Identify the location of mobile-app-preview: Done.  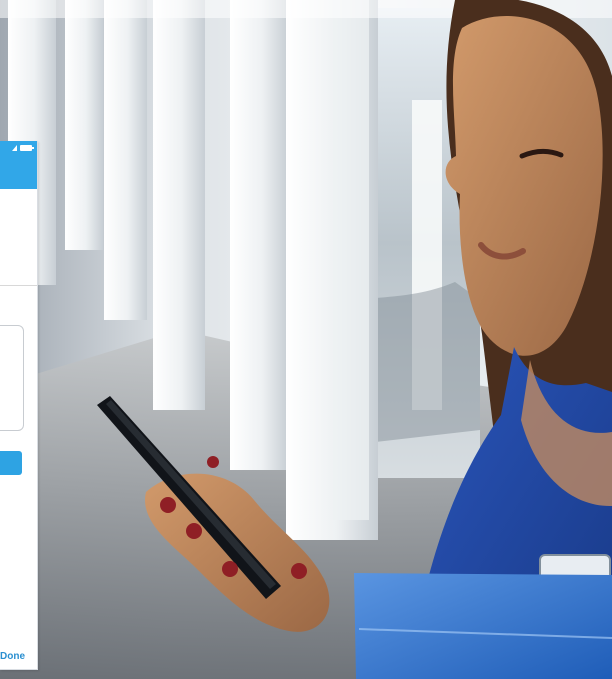
(19, 405).